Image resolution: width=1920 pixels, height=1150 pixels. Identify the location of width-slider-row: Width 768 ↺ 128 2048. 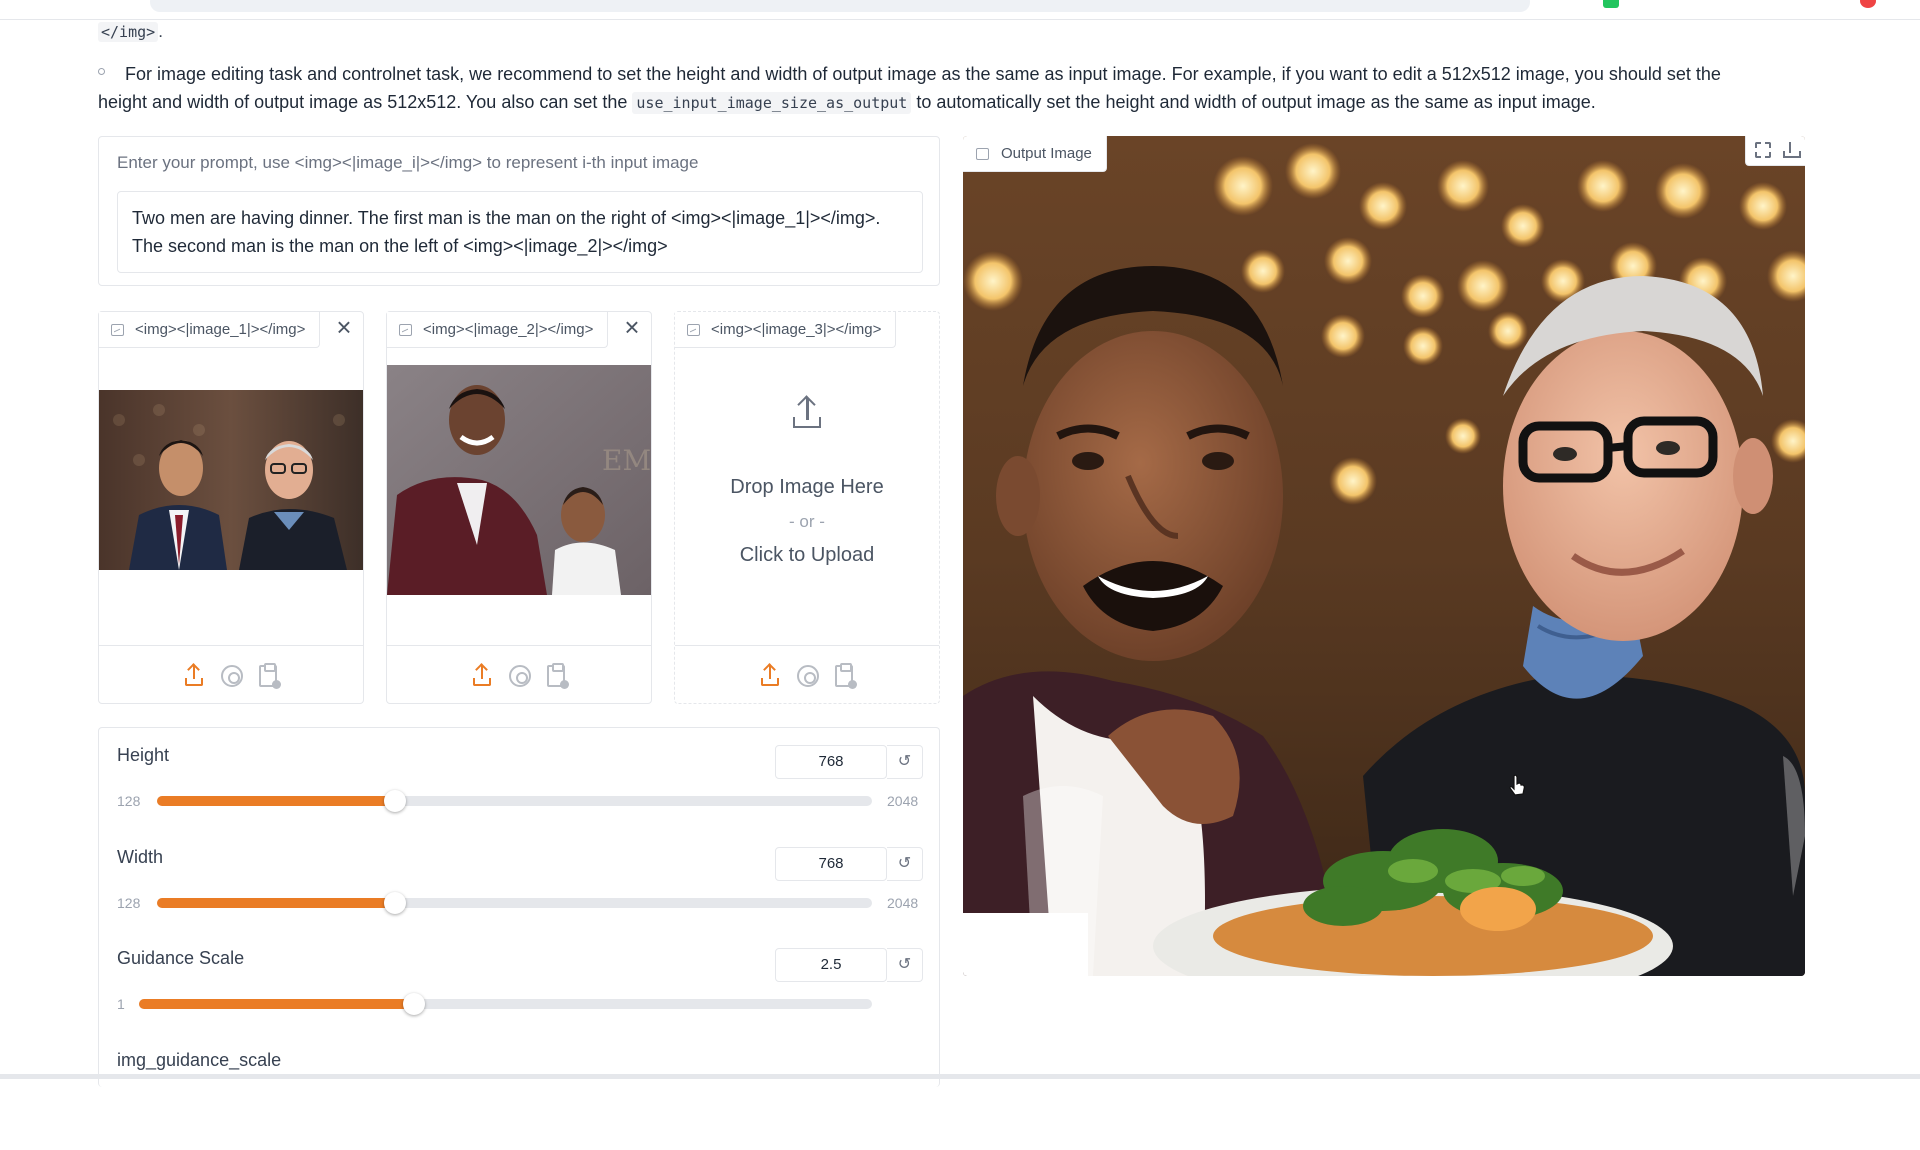
(519, 897).